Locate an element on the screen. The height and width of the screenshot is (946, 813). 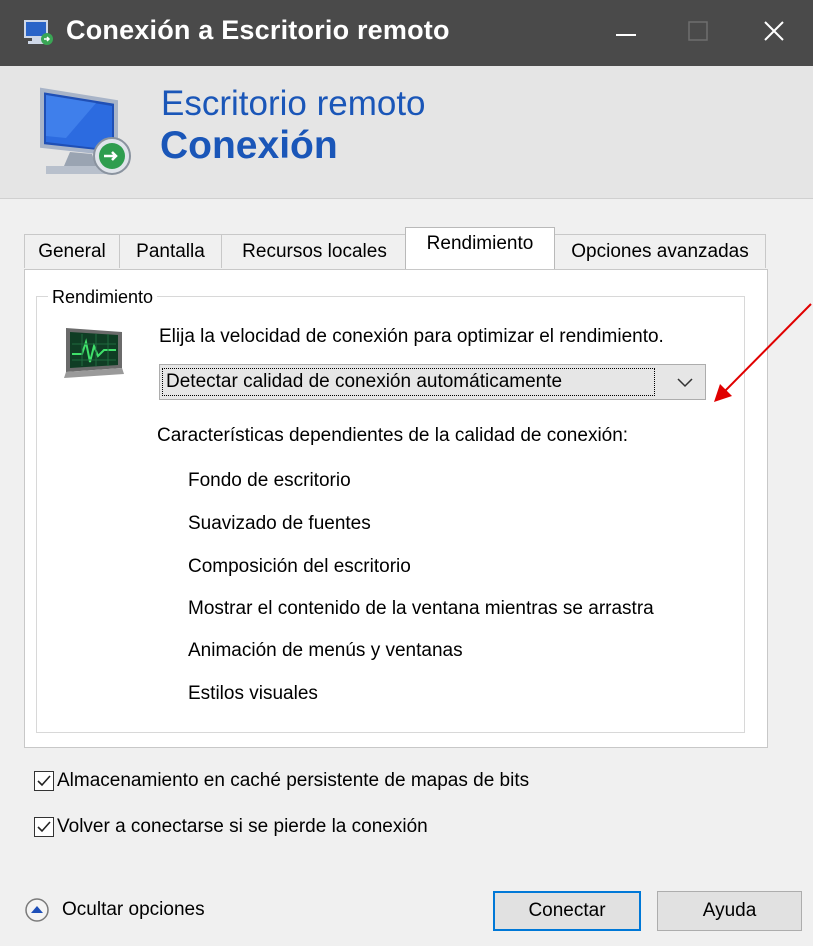
maximize-icon is located at coordinates (698, 33).